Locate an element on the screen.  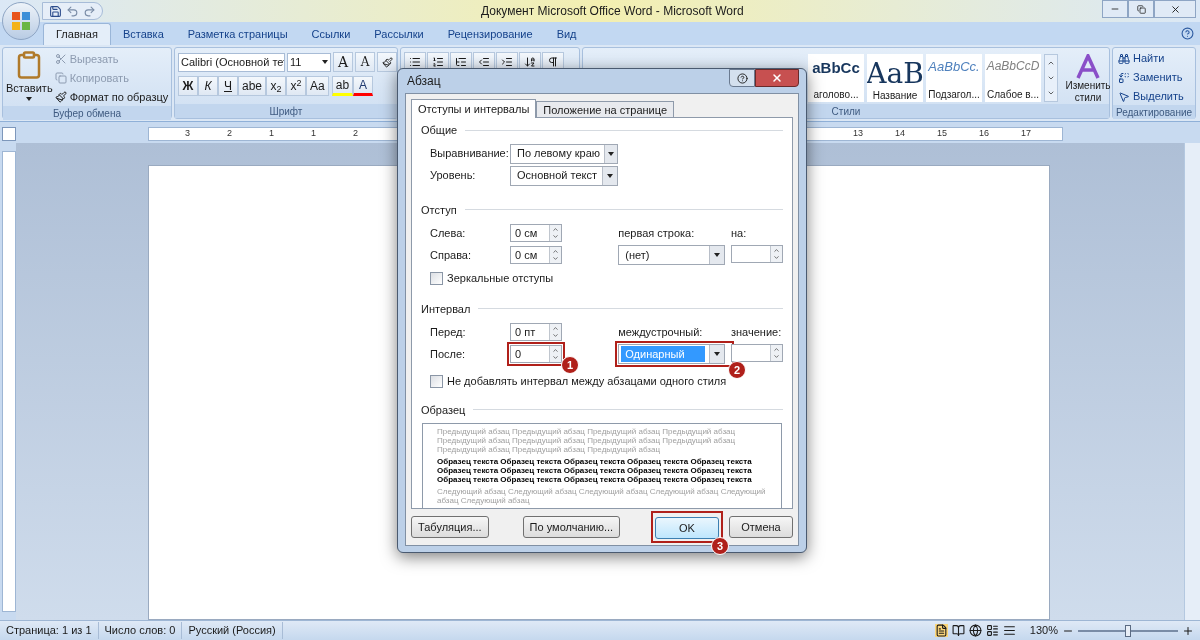
numbered-list-icon is located at coordinates (438, 62).